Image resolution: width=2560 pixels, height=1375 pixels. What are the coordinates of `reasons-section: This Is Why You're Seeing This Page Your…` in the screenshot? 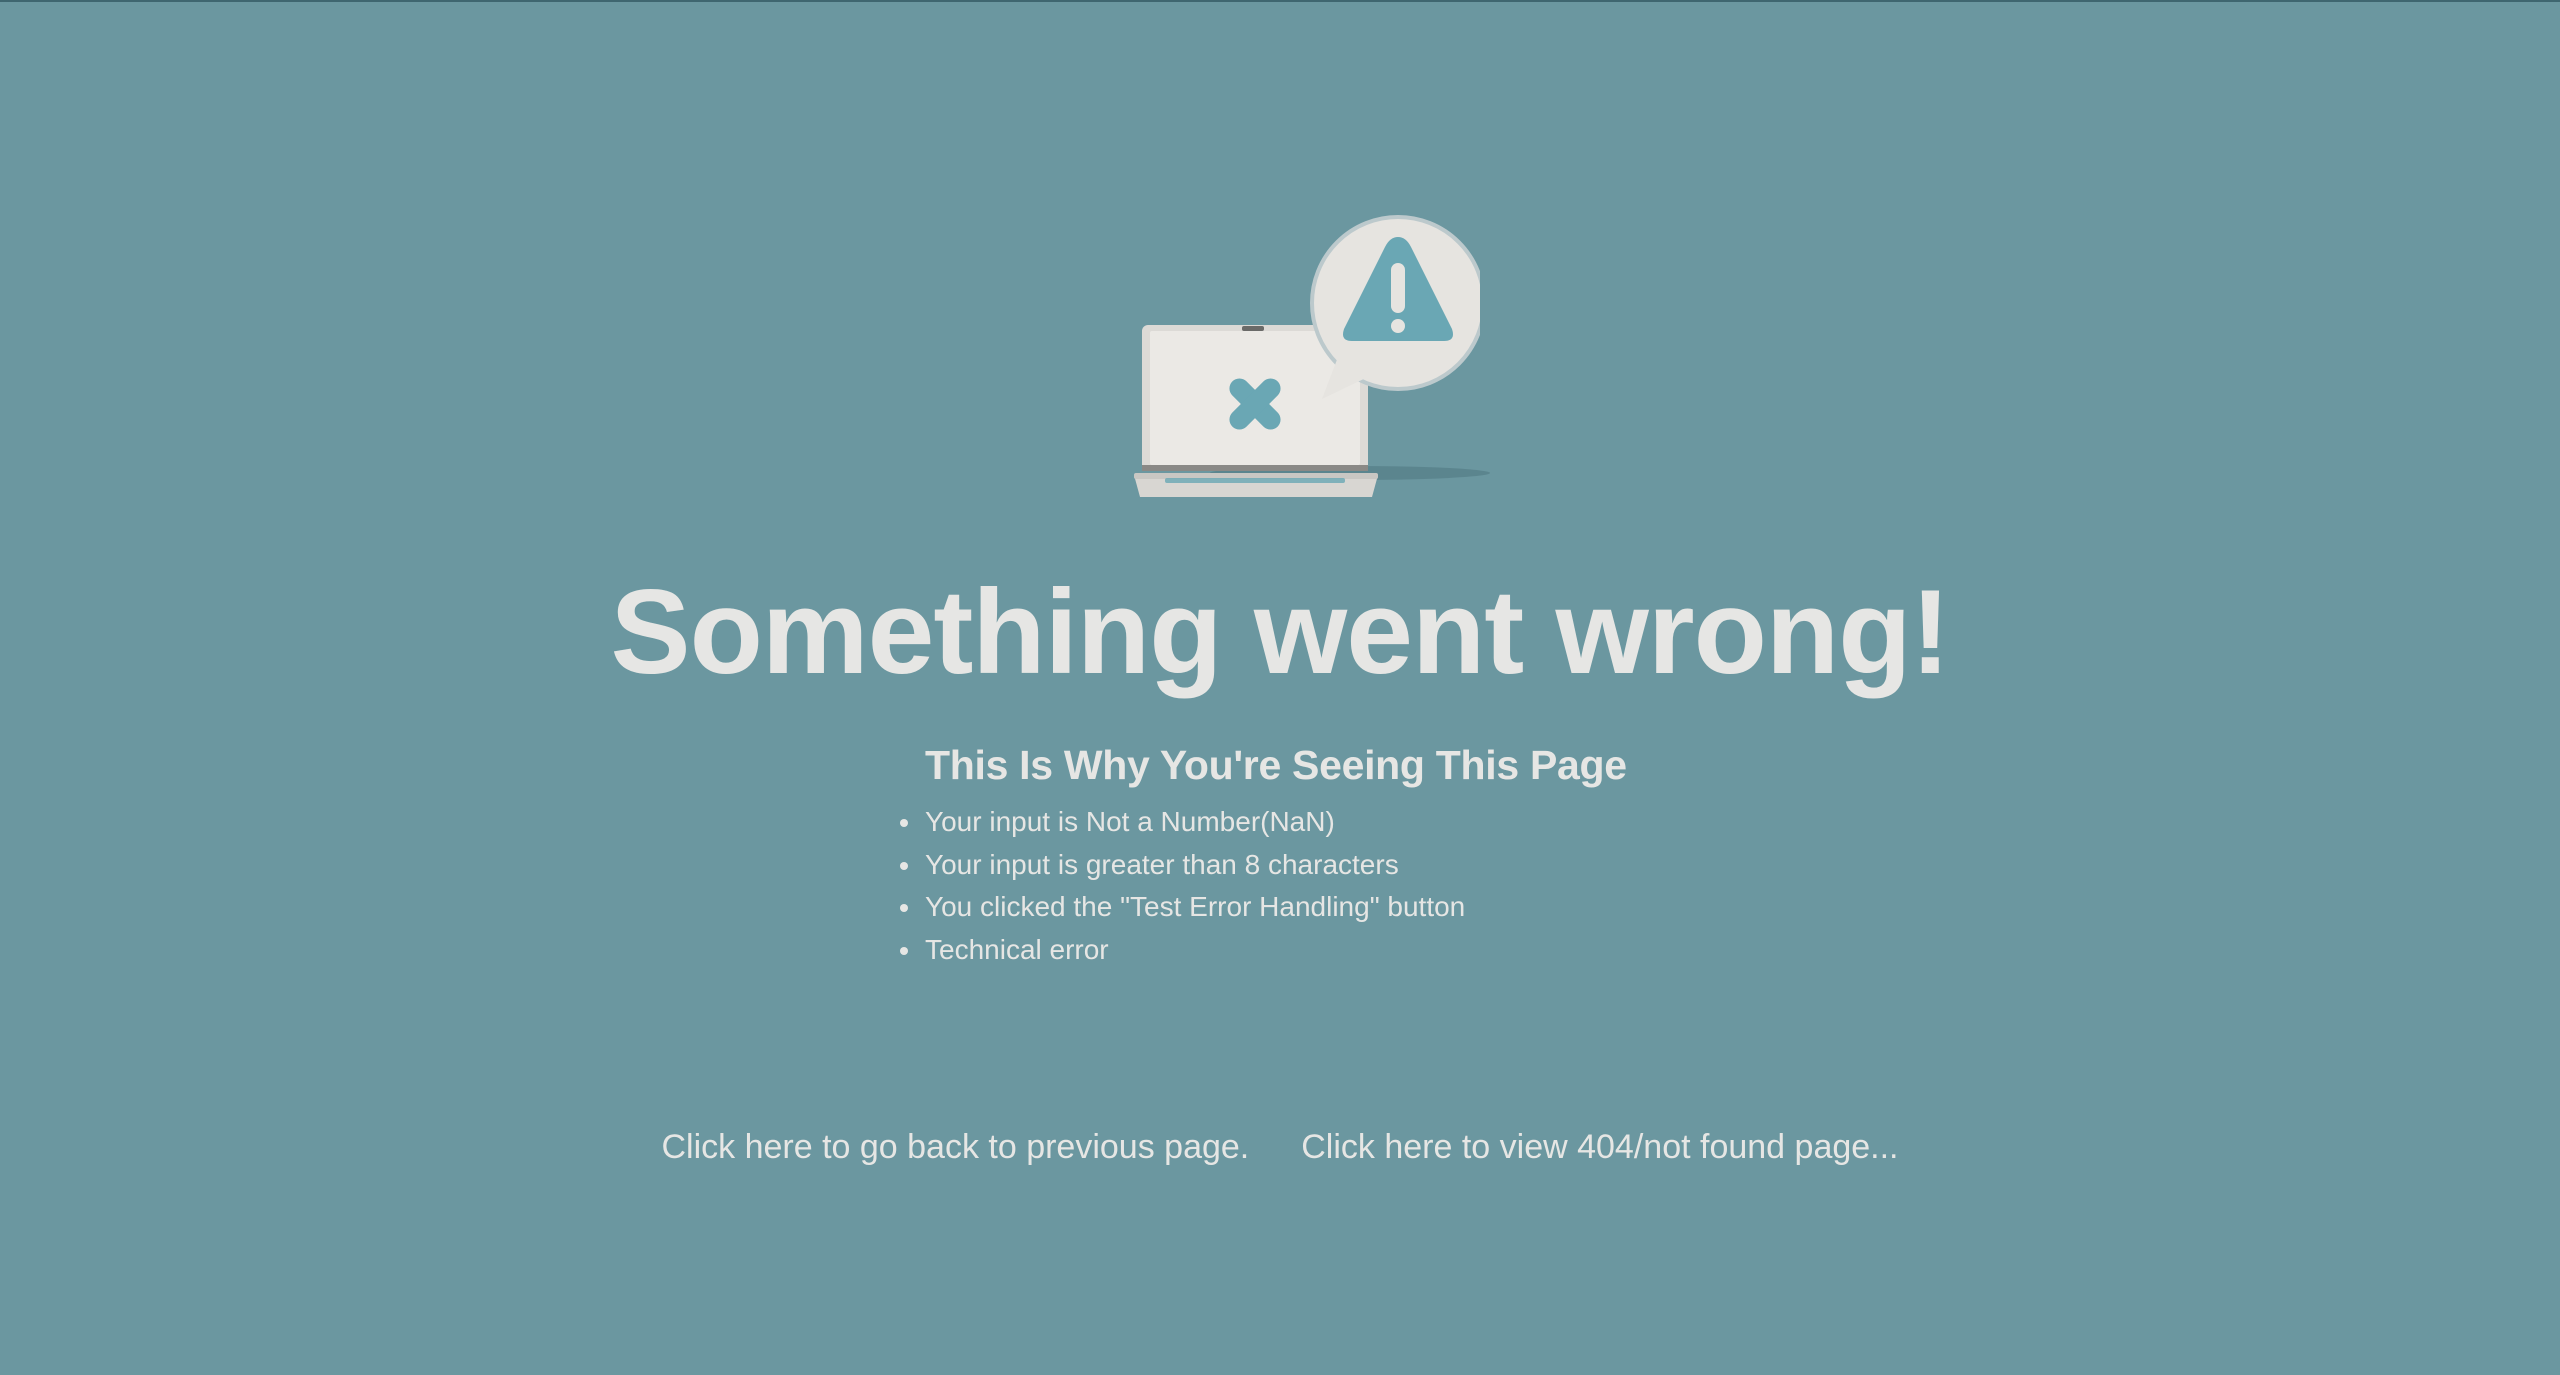 It's located at (1362, 854).